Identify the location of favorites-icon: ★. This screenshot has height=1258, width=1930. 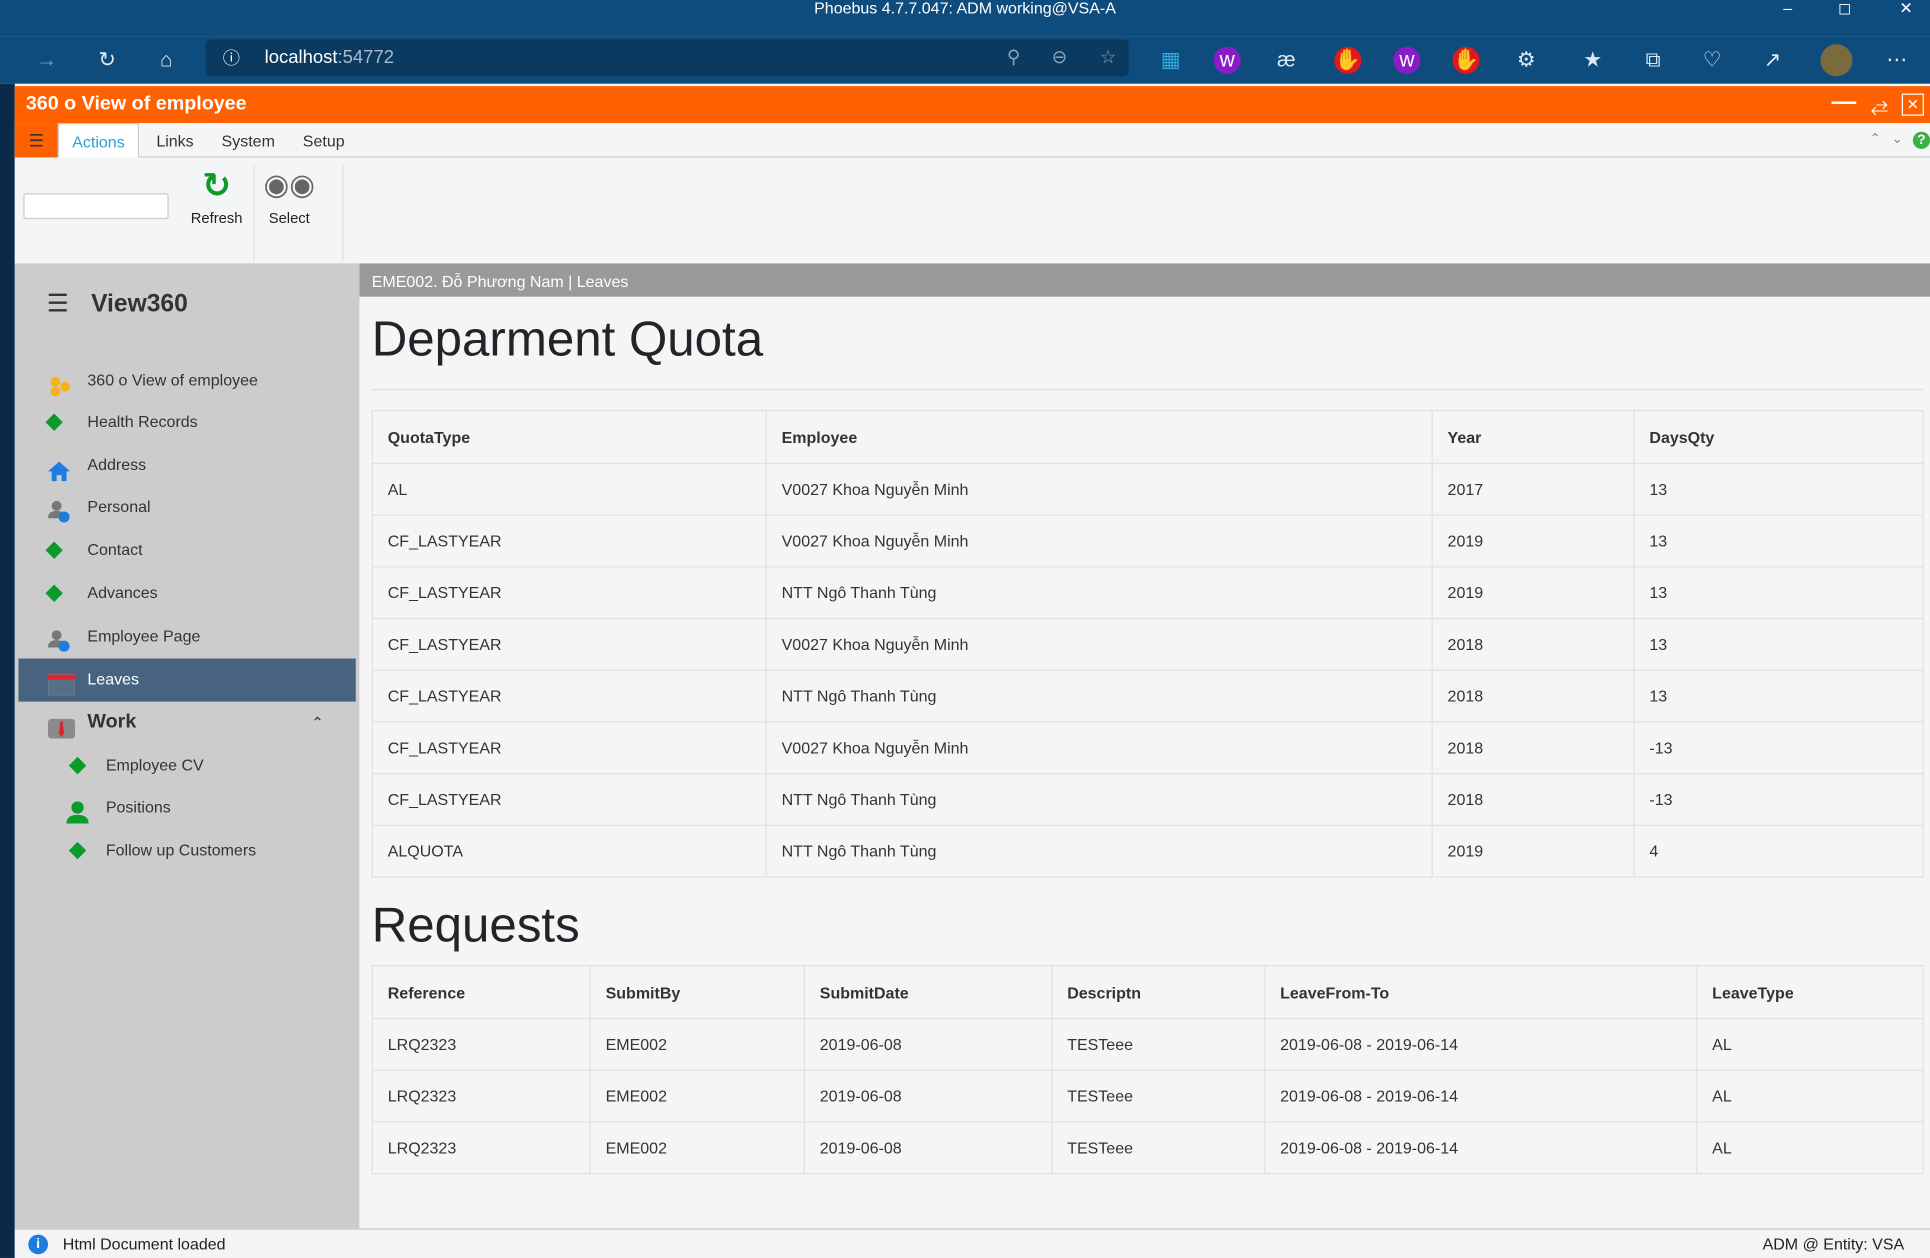
(1592, 60).